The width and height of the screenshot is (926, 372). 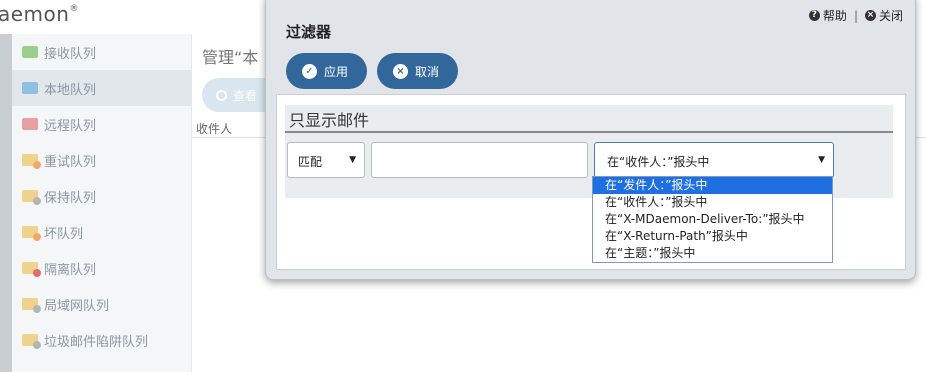 What do you see at coordinates (870, 15) in the screenshot?
I see `close-icon: ×` at bounding box center [870, 15].